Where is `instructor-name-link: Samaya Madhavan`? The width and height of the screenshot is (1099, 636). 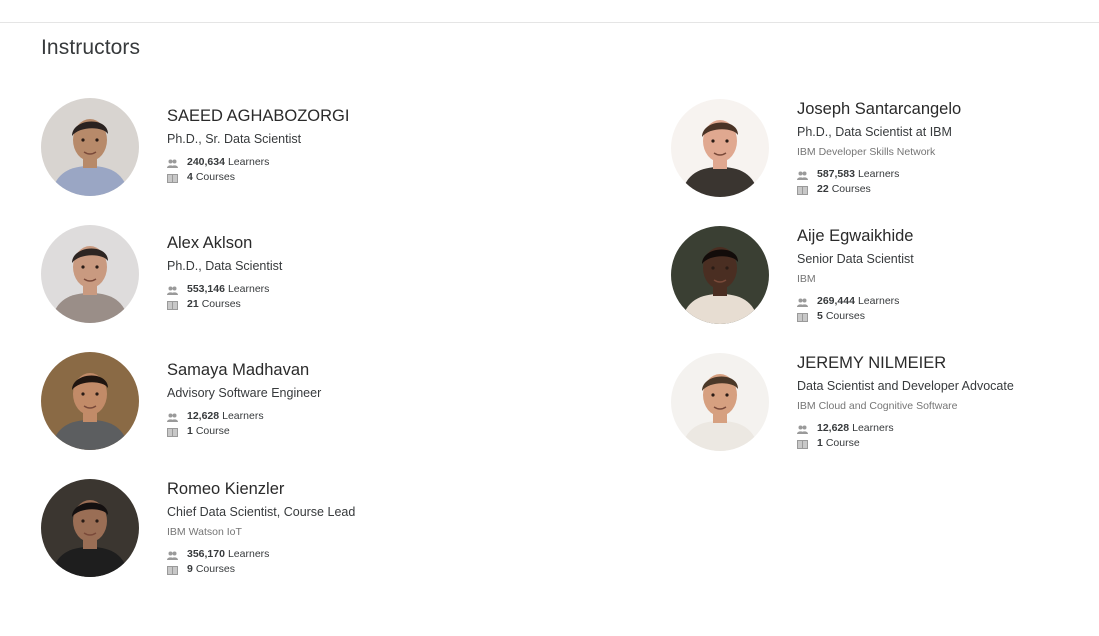
instructor-name-link: Samaya Madhavan is located at coordinates (317, 370).